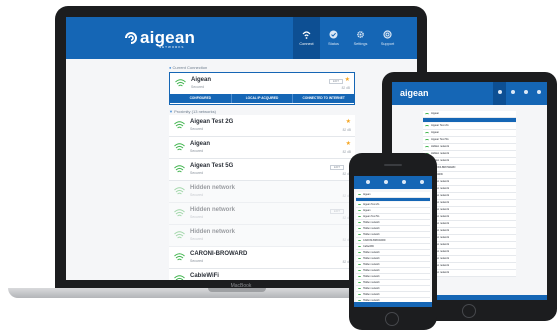 Image resolution: width=559 pixels, height=332 pixels. What do you see at coordinates (404, 182) in the screenshot?
I see `phone-nav-settings` at bounding box center [404, 182].